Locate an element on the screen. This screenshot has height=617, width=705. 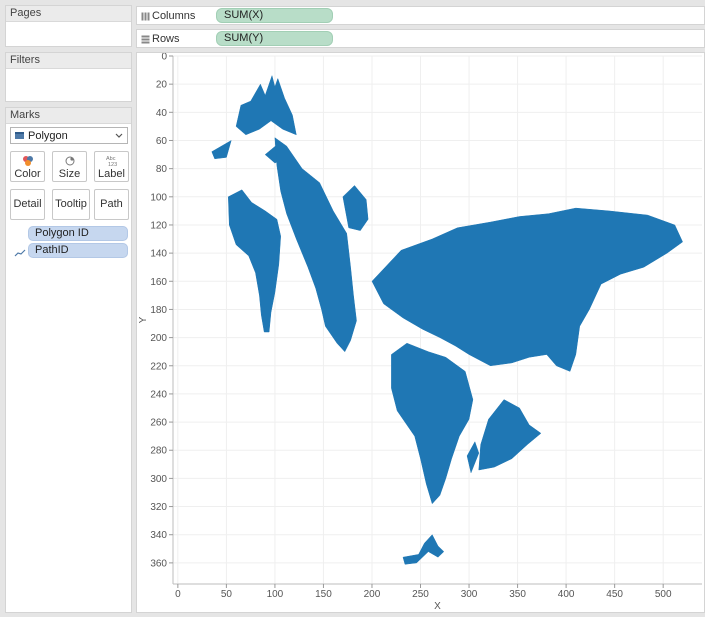
y-tick-label: 360 is located at coordinates (158, 563).